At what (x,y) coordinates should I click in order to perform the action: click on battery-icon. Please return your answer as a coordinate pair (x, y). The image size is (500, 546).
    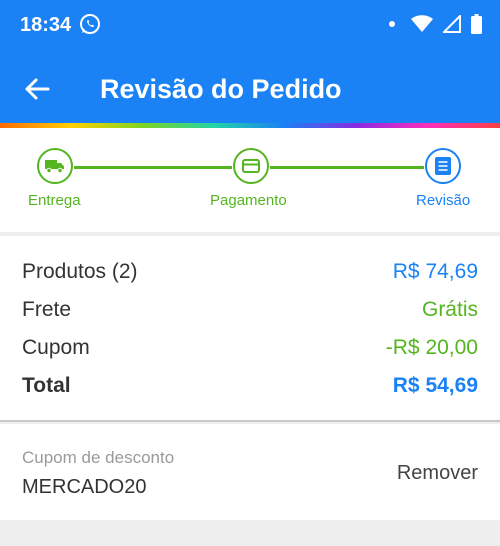
    Looking at the image, I should click on (476, 24).